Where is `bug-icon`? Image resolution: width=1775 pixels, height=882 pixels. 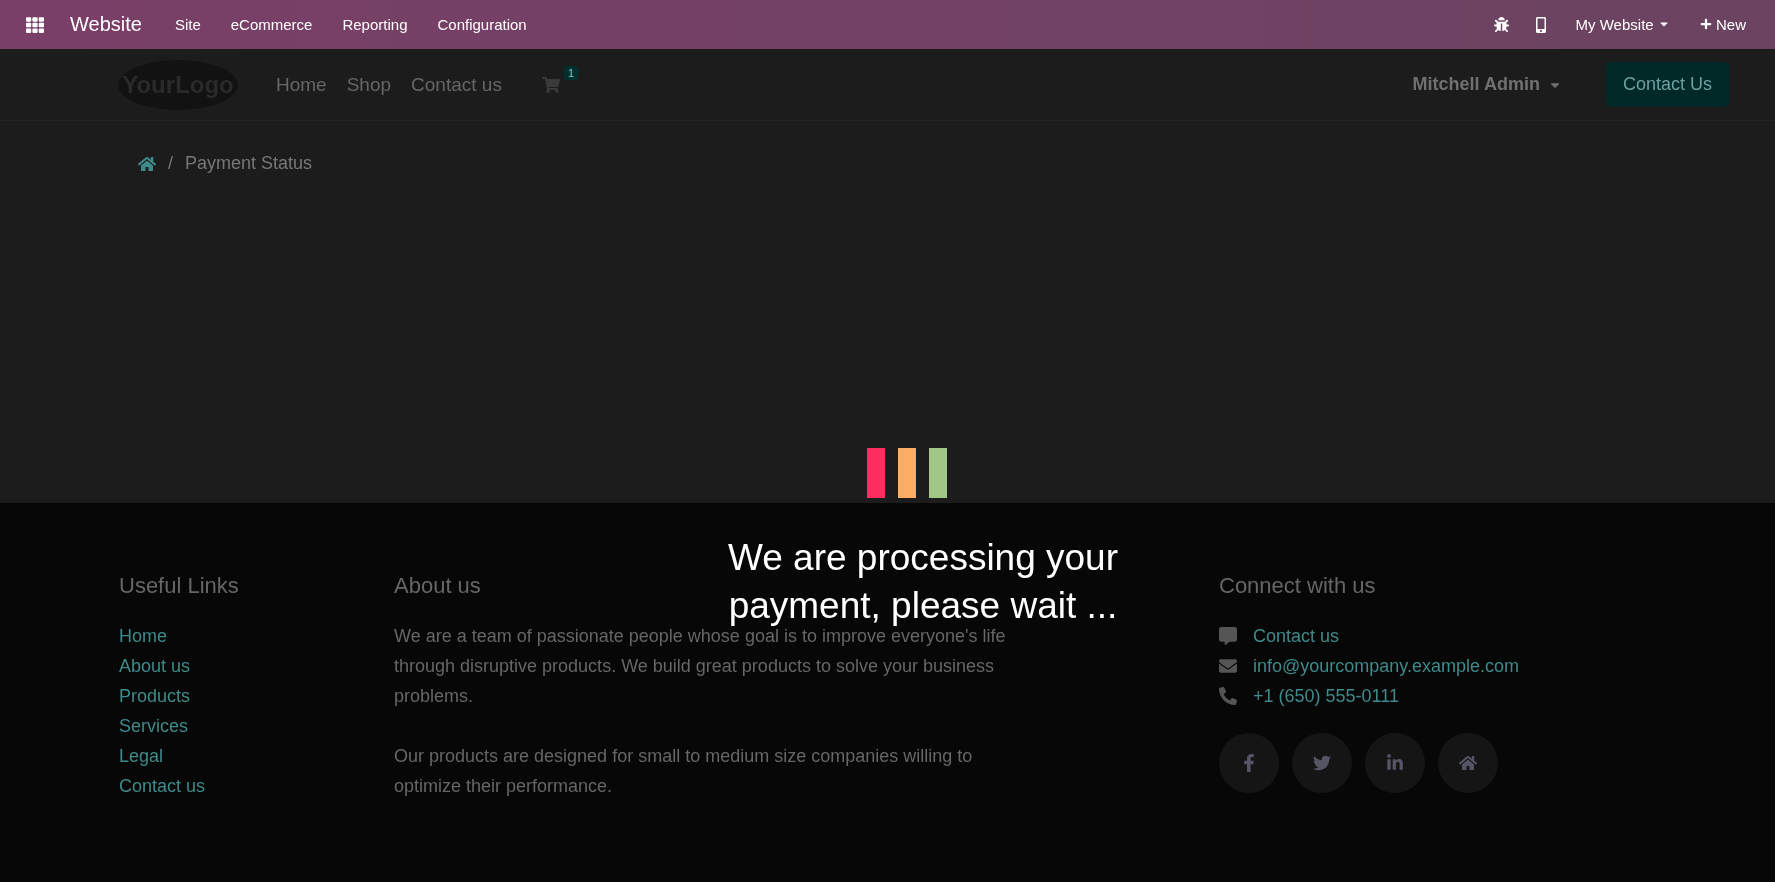
bug-icon is located at coordinates (1501, 24).